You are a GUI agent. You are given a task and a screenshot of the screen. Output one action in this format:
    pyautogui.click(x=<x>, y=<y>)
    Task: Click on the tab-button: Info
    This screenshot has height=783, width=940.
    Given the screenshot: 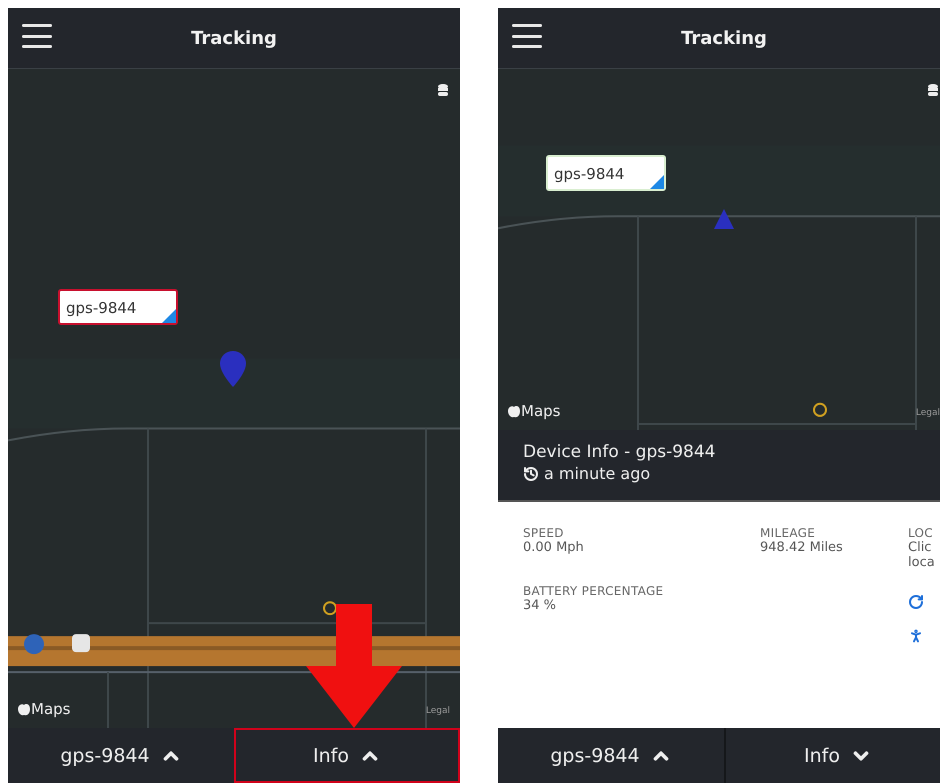 What is the action you would take?
    pyautogui.click(x=347, y=755)
    